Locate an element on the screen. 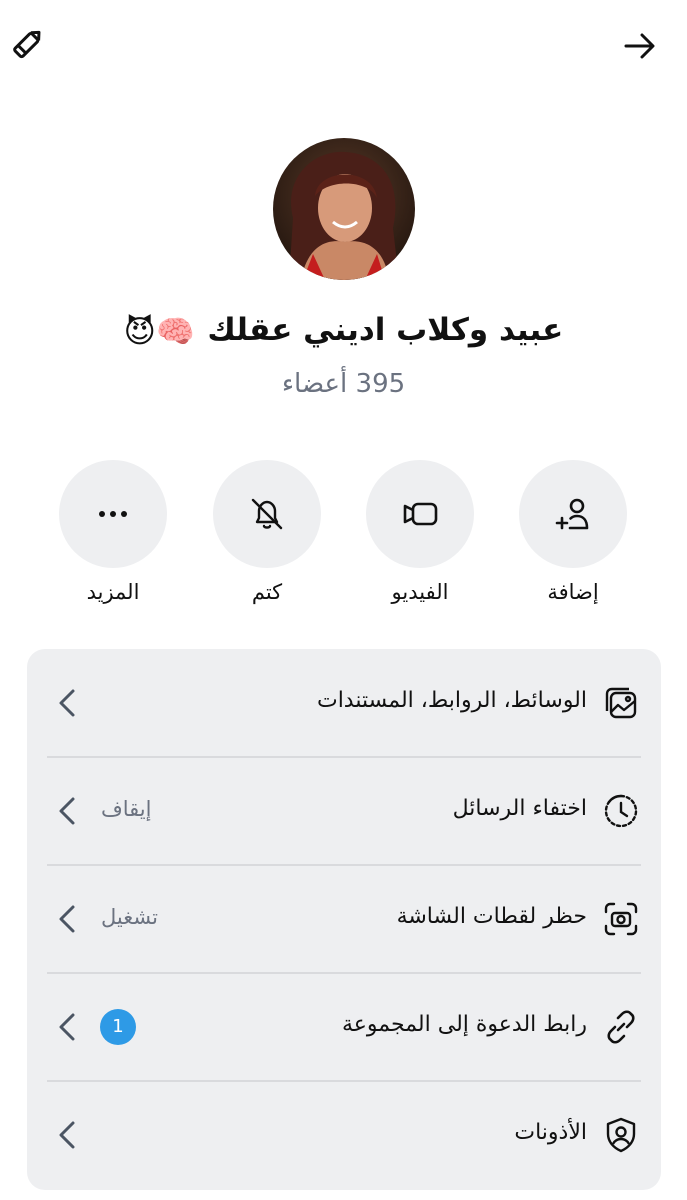 This screenshot has height=1200, width=687. invite-link-badge: 1 is located at coordinates (118, 1027).